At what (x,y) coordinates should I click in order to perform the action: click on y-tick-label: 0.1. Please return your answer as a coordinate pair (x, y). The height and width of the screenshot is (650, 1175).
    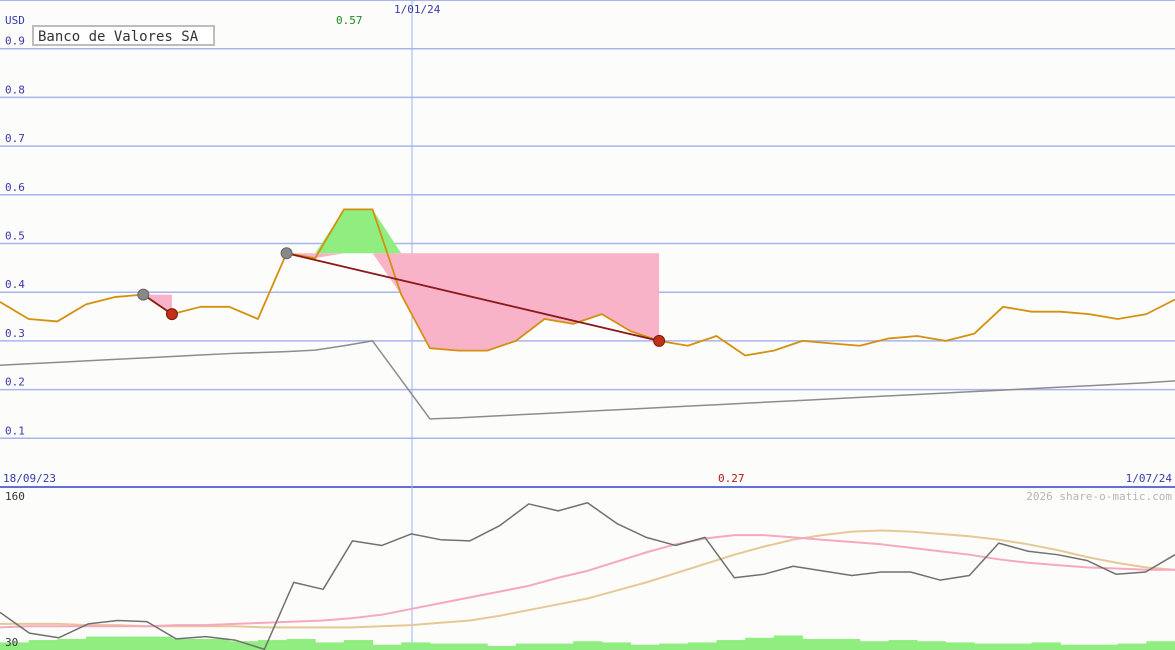
    Looking at the image, I should click on (15, 430).